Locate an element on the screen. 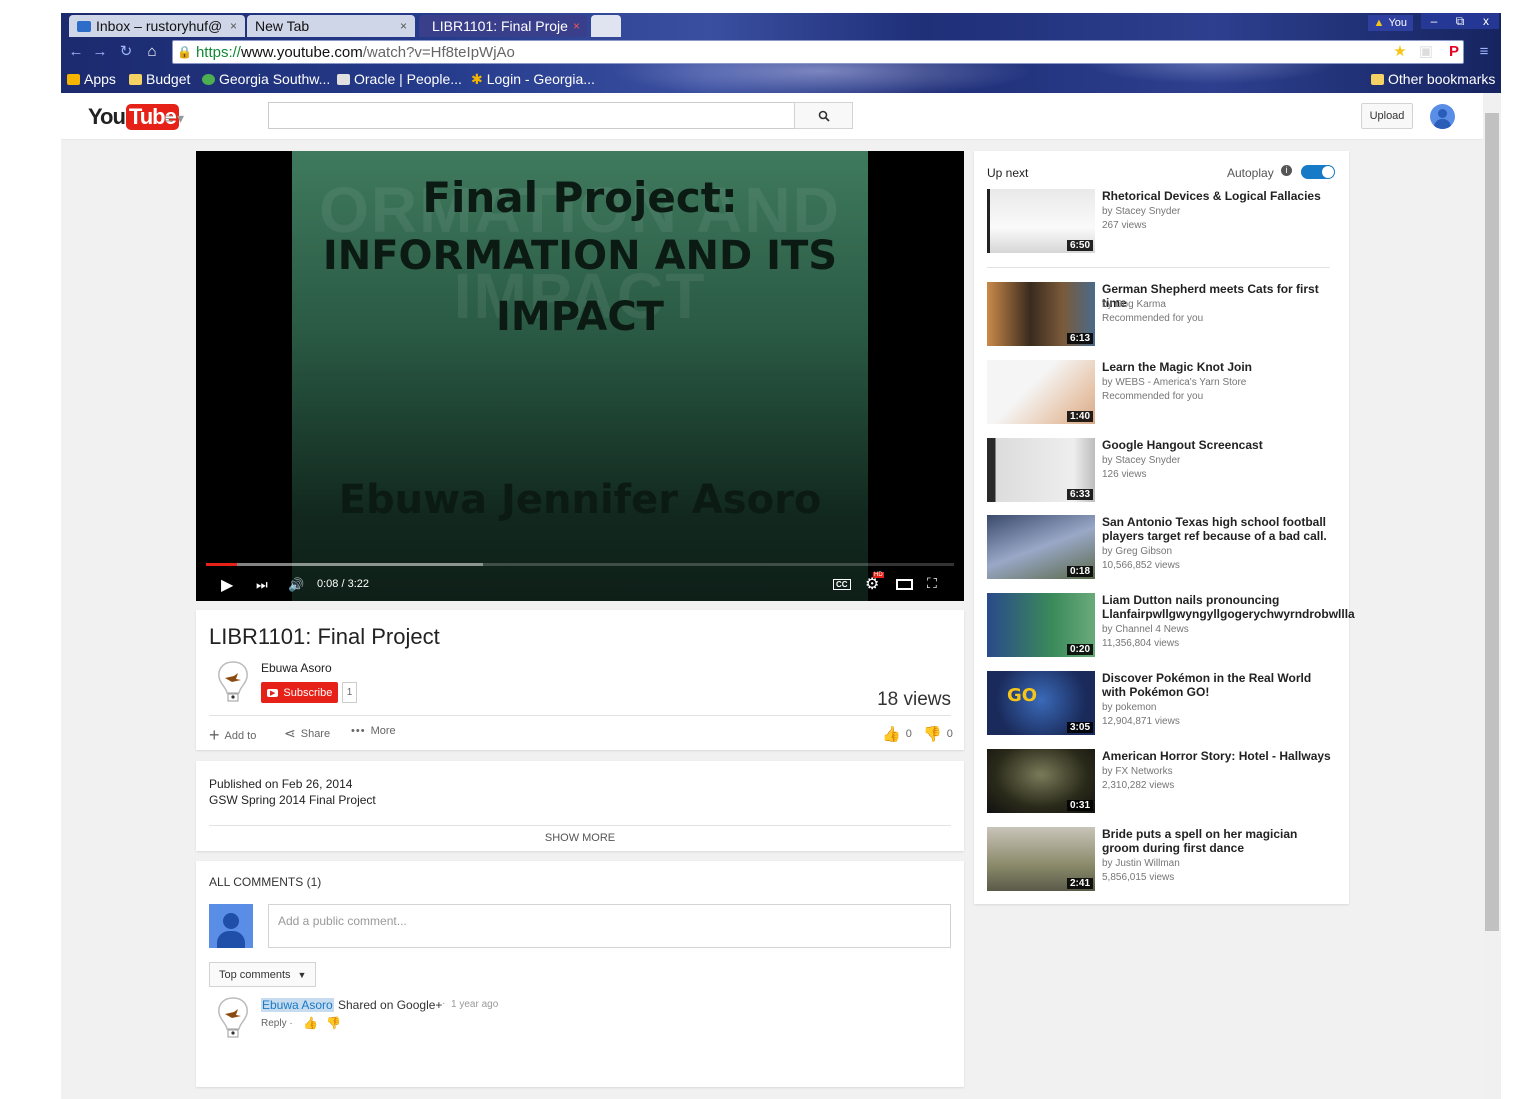 This screenshot has width=1523, height=1099. duration-badge: 6:33 is located at coordinates (1079, 494).